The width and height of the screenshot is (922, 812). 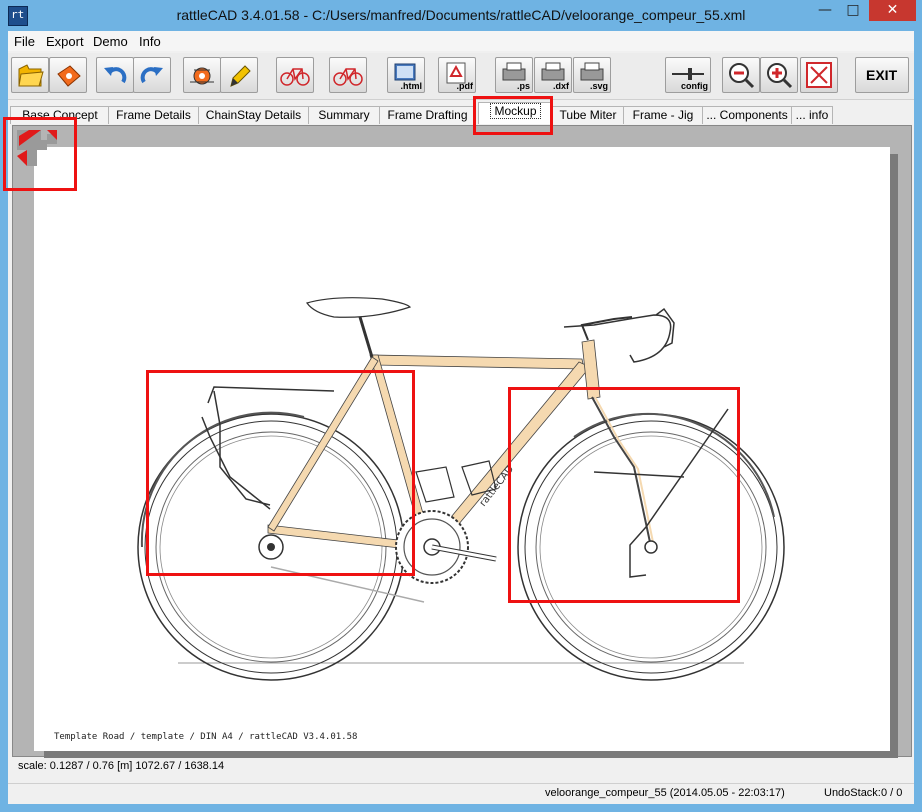 What do you see at coordinates (366, 337) in the screenshot?
I see `seatpost` at bounding box center [366, 337].